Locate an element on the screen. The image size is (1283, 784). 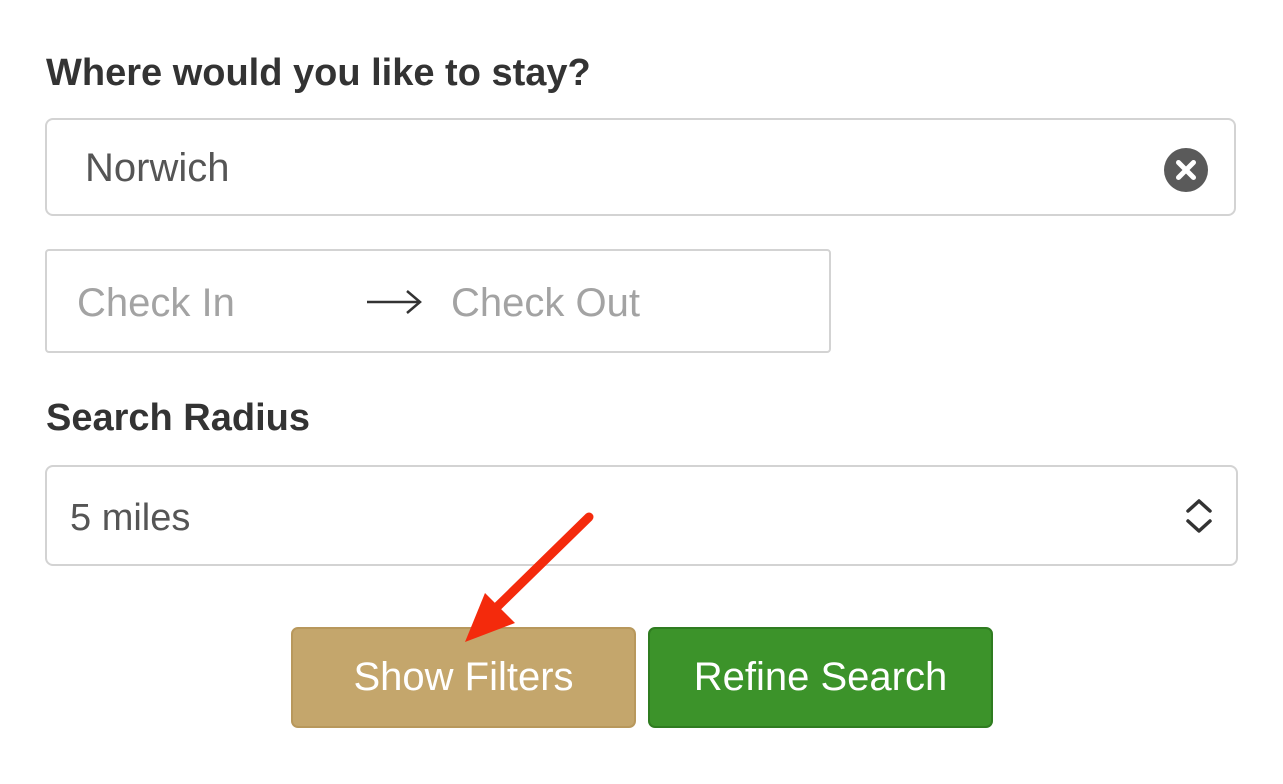
date-range-picker: Check In Check Out is located at coordinates (438, 301).